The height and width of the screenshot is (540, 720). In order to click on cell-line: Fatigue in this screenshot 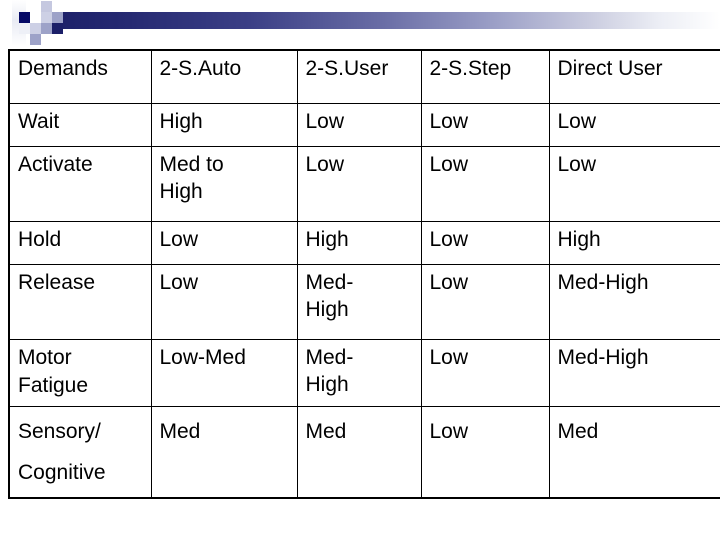, I will do `click(53, 385)`.